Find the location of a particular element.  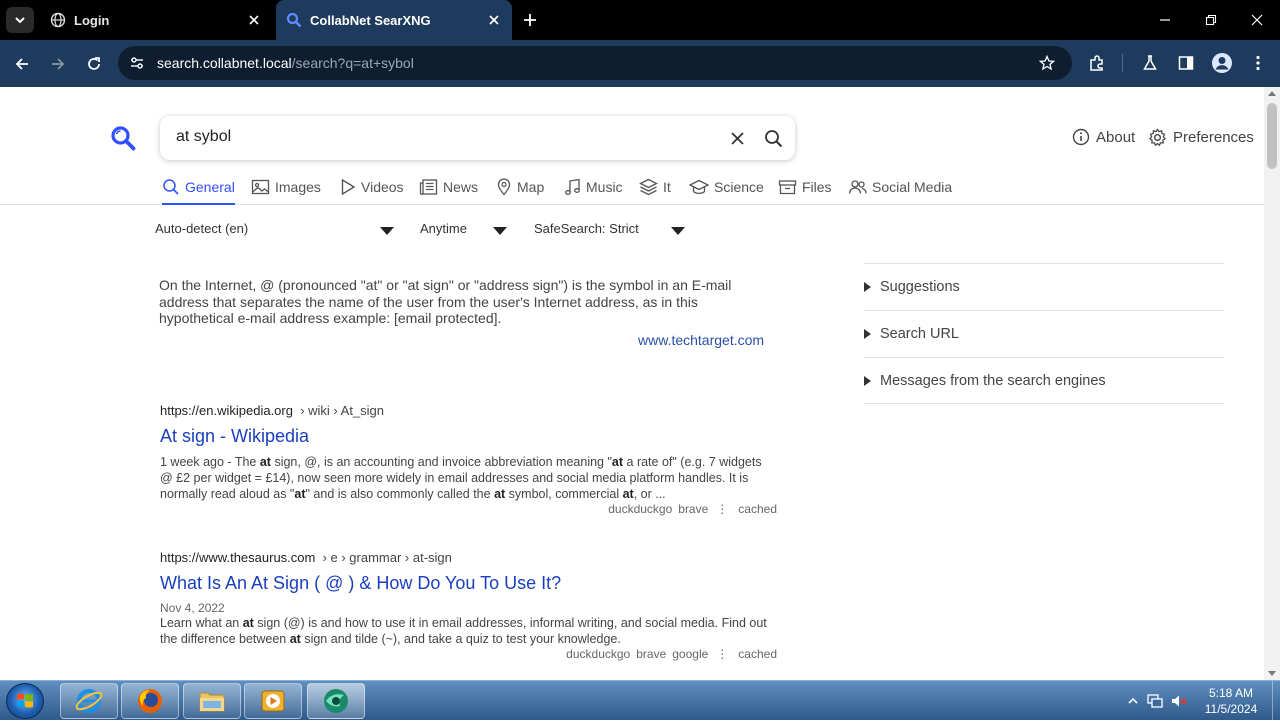

search-icon is located at coordinates (171, 187).